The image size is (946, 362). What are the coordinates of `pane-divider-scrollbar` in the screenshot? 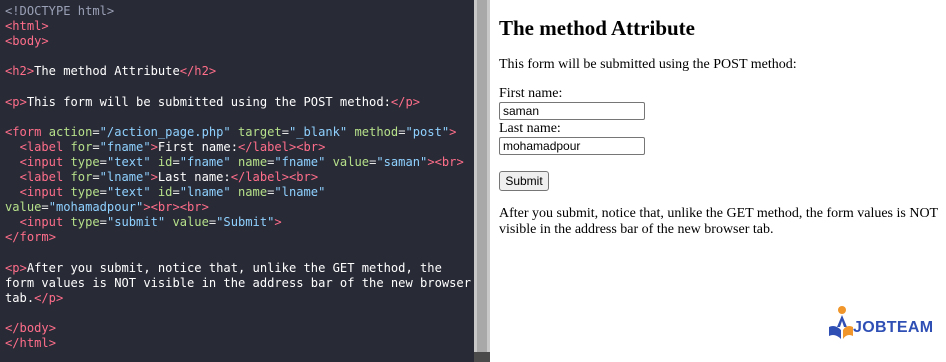 It's located at (482, 181).